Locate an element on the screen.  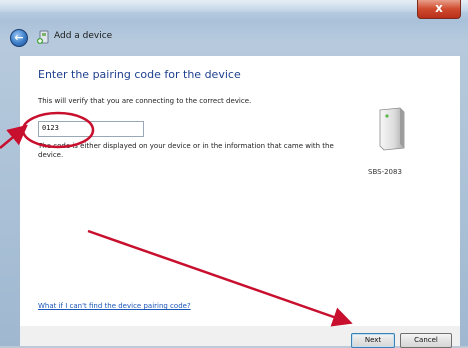
add-device-icon is located at coordinates (43, 37).